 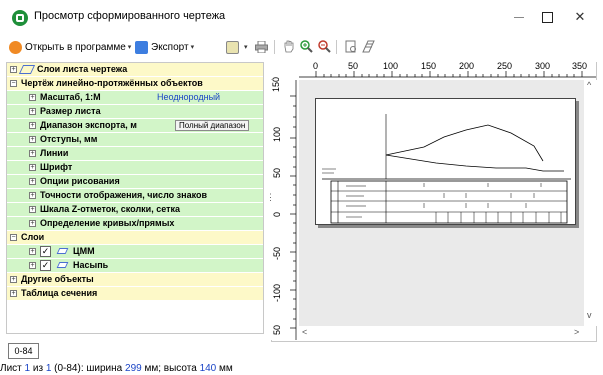 What do you see at coordinates (580, 17) in the screenshot?
I see `close-button: ✕` at bounding box center [580, 17].